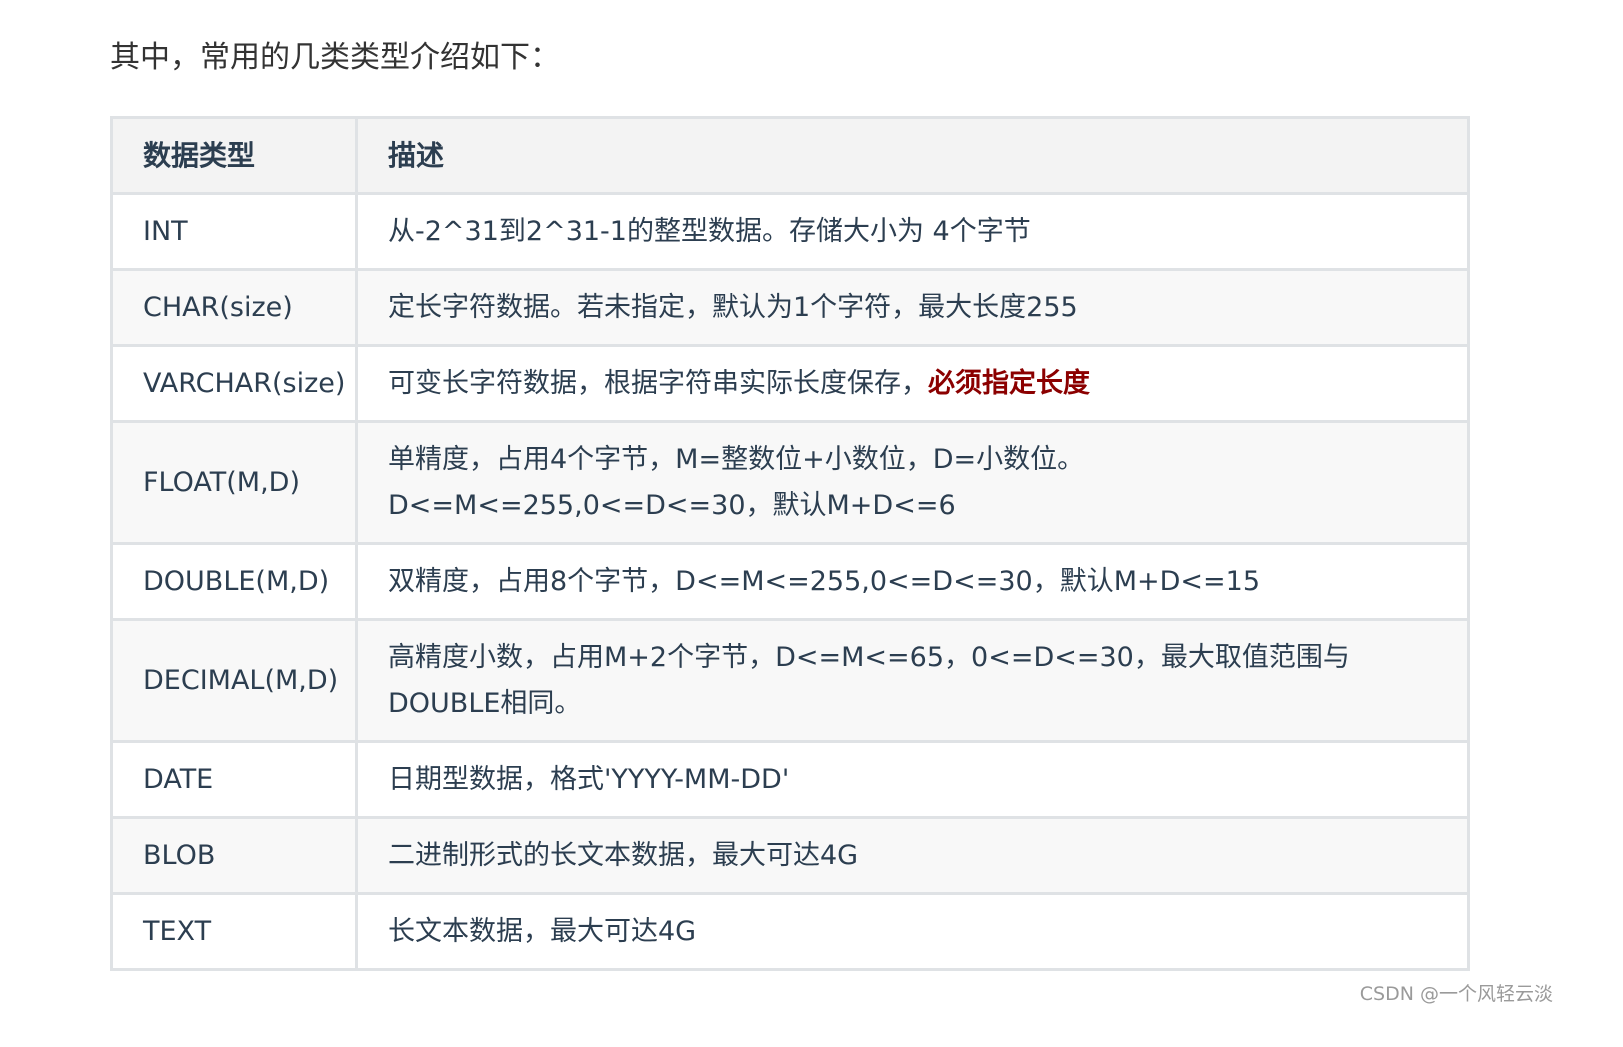 Image resolution: width=1623 pixels, height=1047 pixels. What do you see at coordinates (234, 383) in the screenshot?
I see `type-cell: VARCHAR(size)` at bounding box center [234, 383].